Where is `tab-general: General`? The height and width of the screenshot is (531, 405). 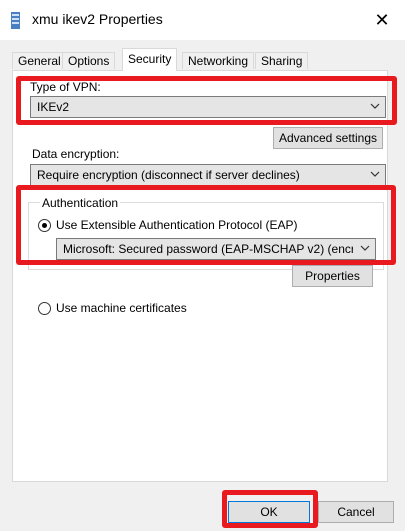 tab-general: General is located at coordinates (39, 60).